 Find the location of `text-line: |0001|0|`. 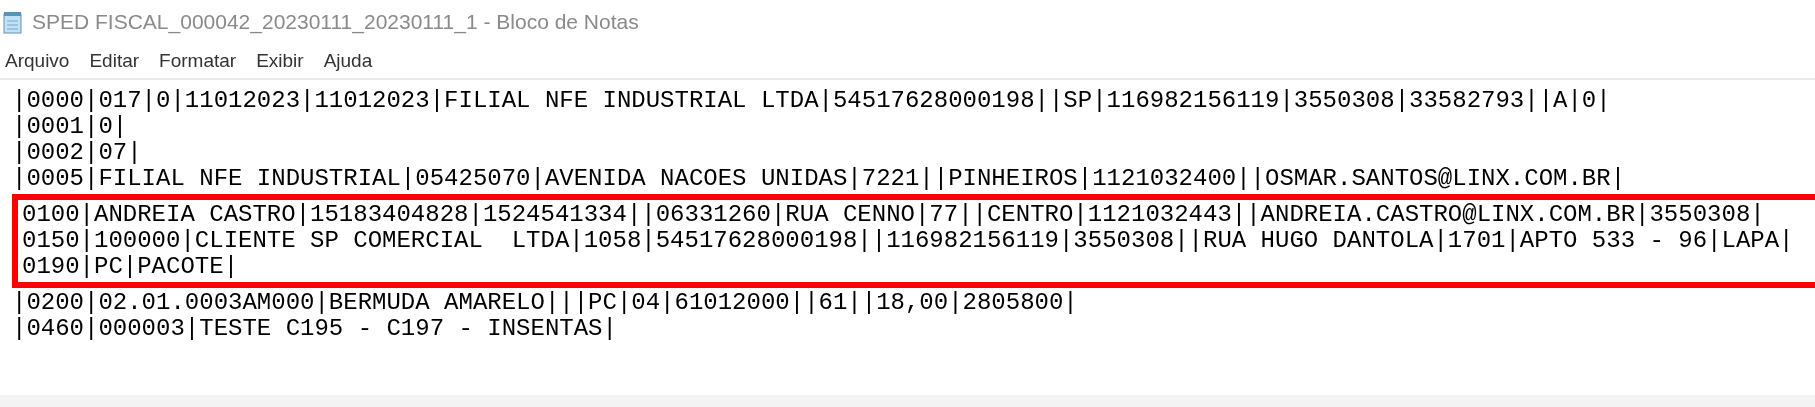

text-line: |0001|0| is located at coordinates (70, 127).